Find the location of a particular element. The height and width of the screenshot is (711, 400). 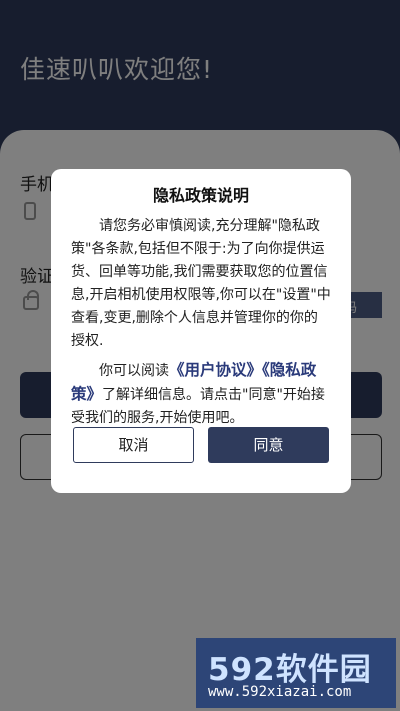

cancel-button: 取消 is located at coordinates (133, 445).